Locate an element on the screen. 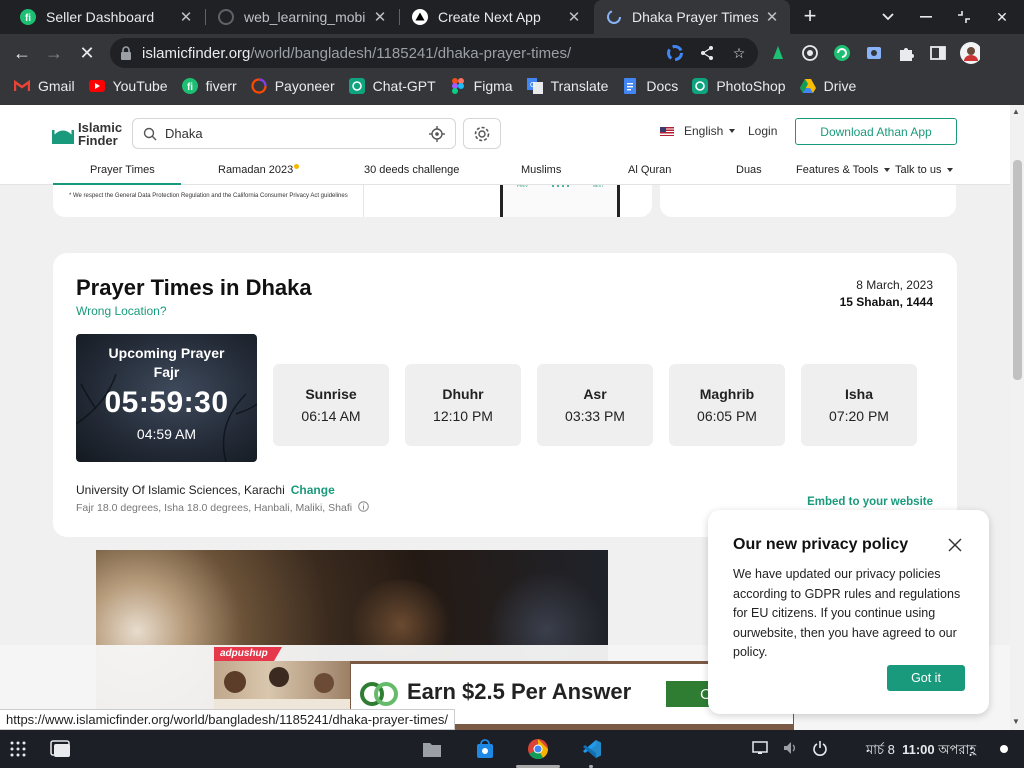  tab-title: Seller Dashboard is located at coordinates (100, 17).